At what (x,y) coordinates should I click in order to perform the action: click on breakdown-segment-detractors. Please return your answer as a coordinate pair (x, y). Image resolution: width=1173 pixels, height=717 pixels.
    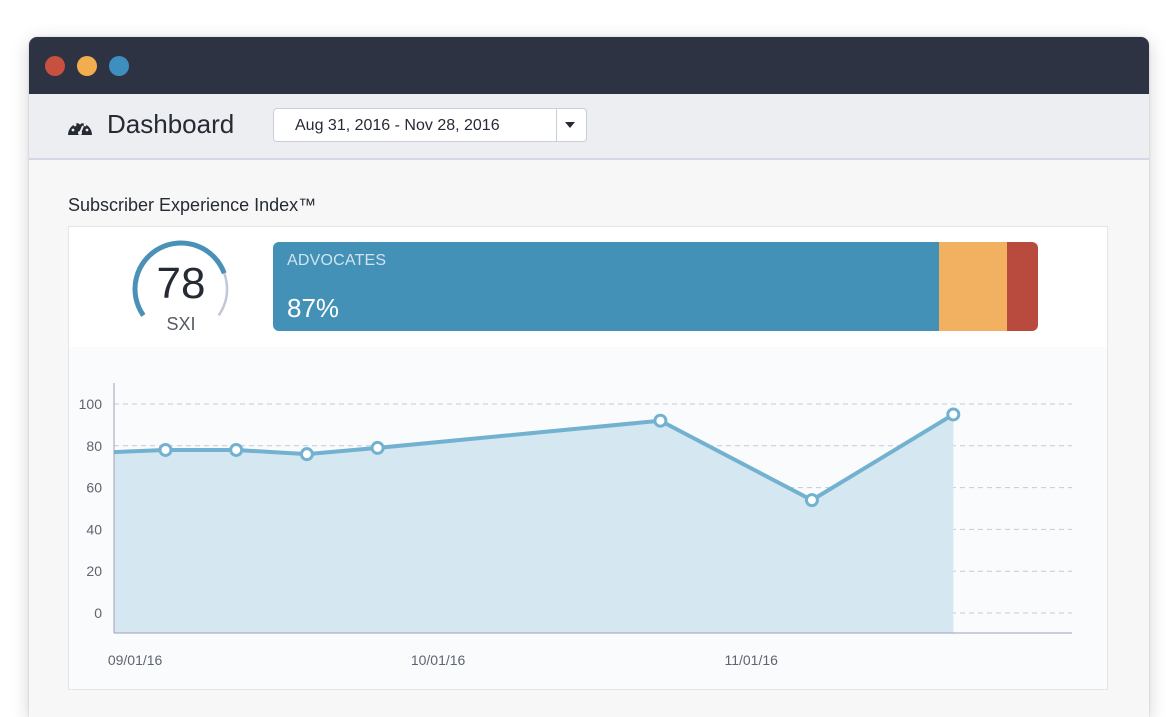
    Looking at the image, I should click on (1022, 286).